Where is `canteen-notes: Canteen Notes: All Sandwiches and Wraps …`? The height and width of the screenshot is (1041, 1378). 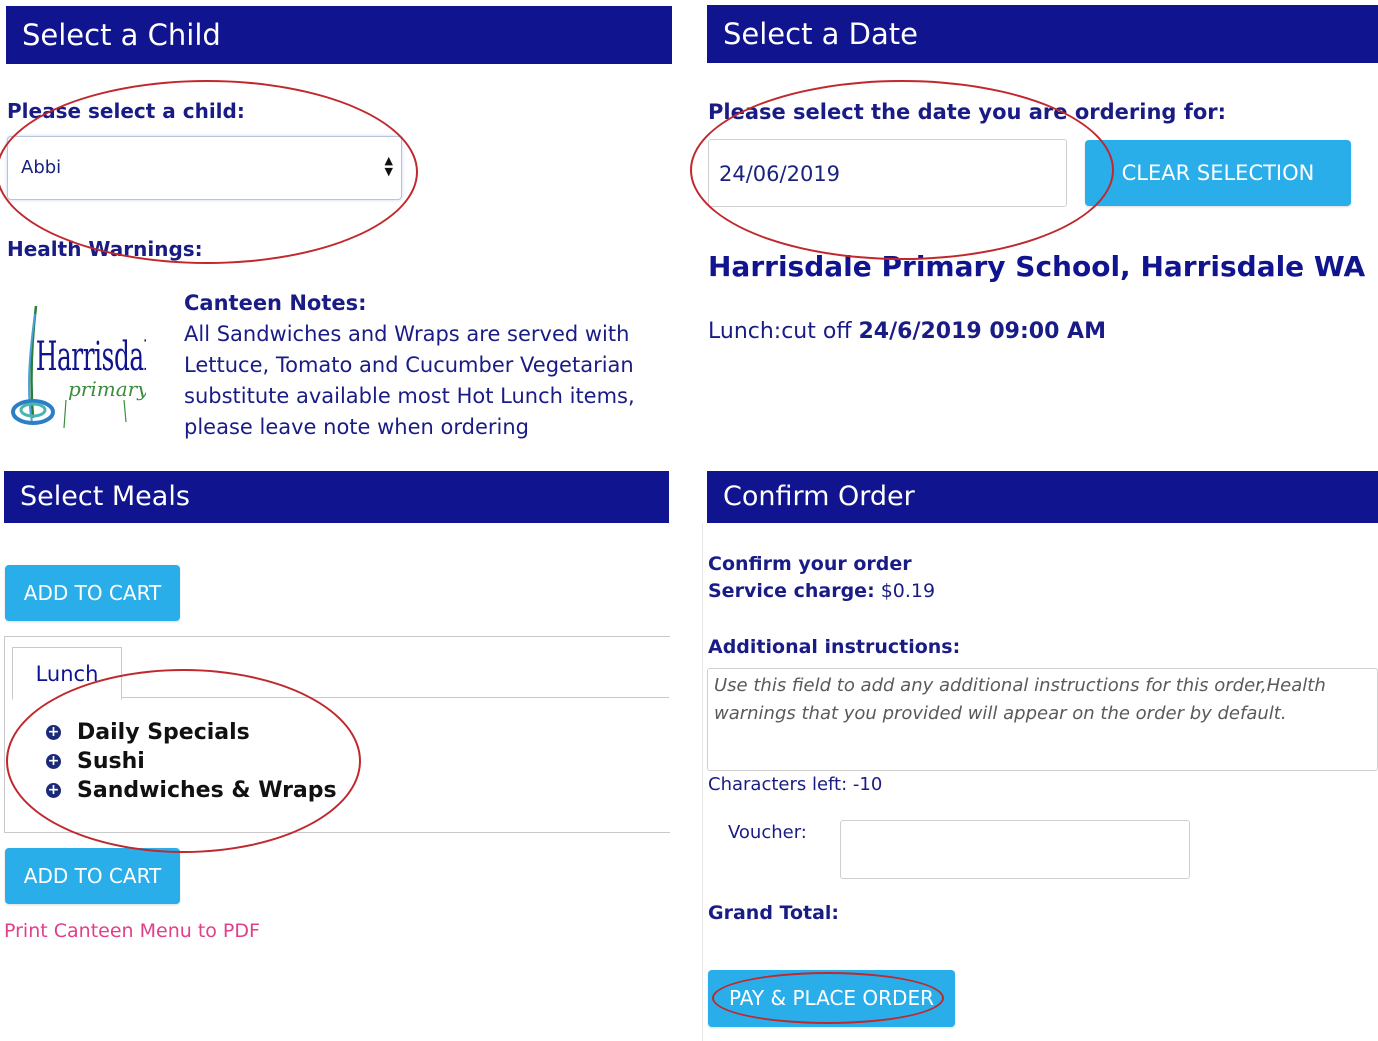
canteen-notes: Canteen Notes: All Sandwiches and Wraps … is located at coordinates (419, 372).